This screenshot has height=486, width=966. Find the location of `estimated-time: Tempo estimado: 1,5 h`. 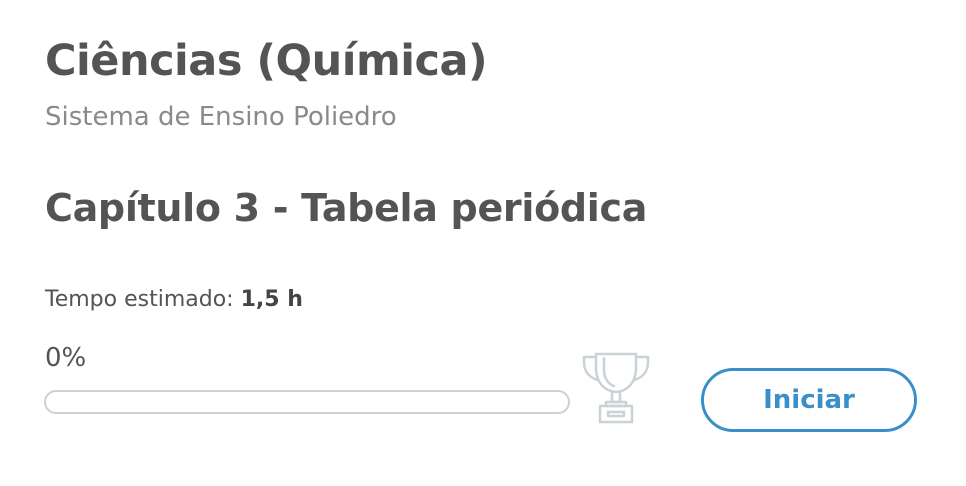

estimated-time: Tempo estimado: 1,5 h is located at coordinates (174, 299).